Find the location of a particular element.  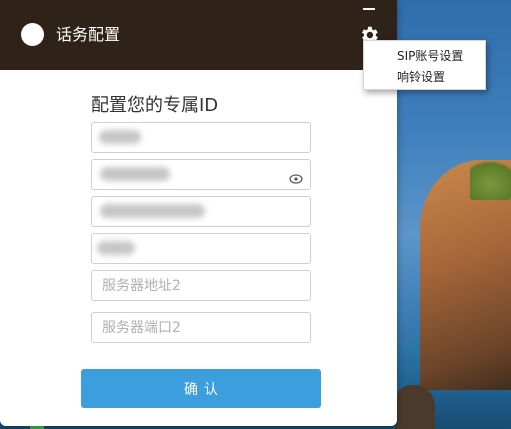

server-port-input is located at coordinates (201, 327).